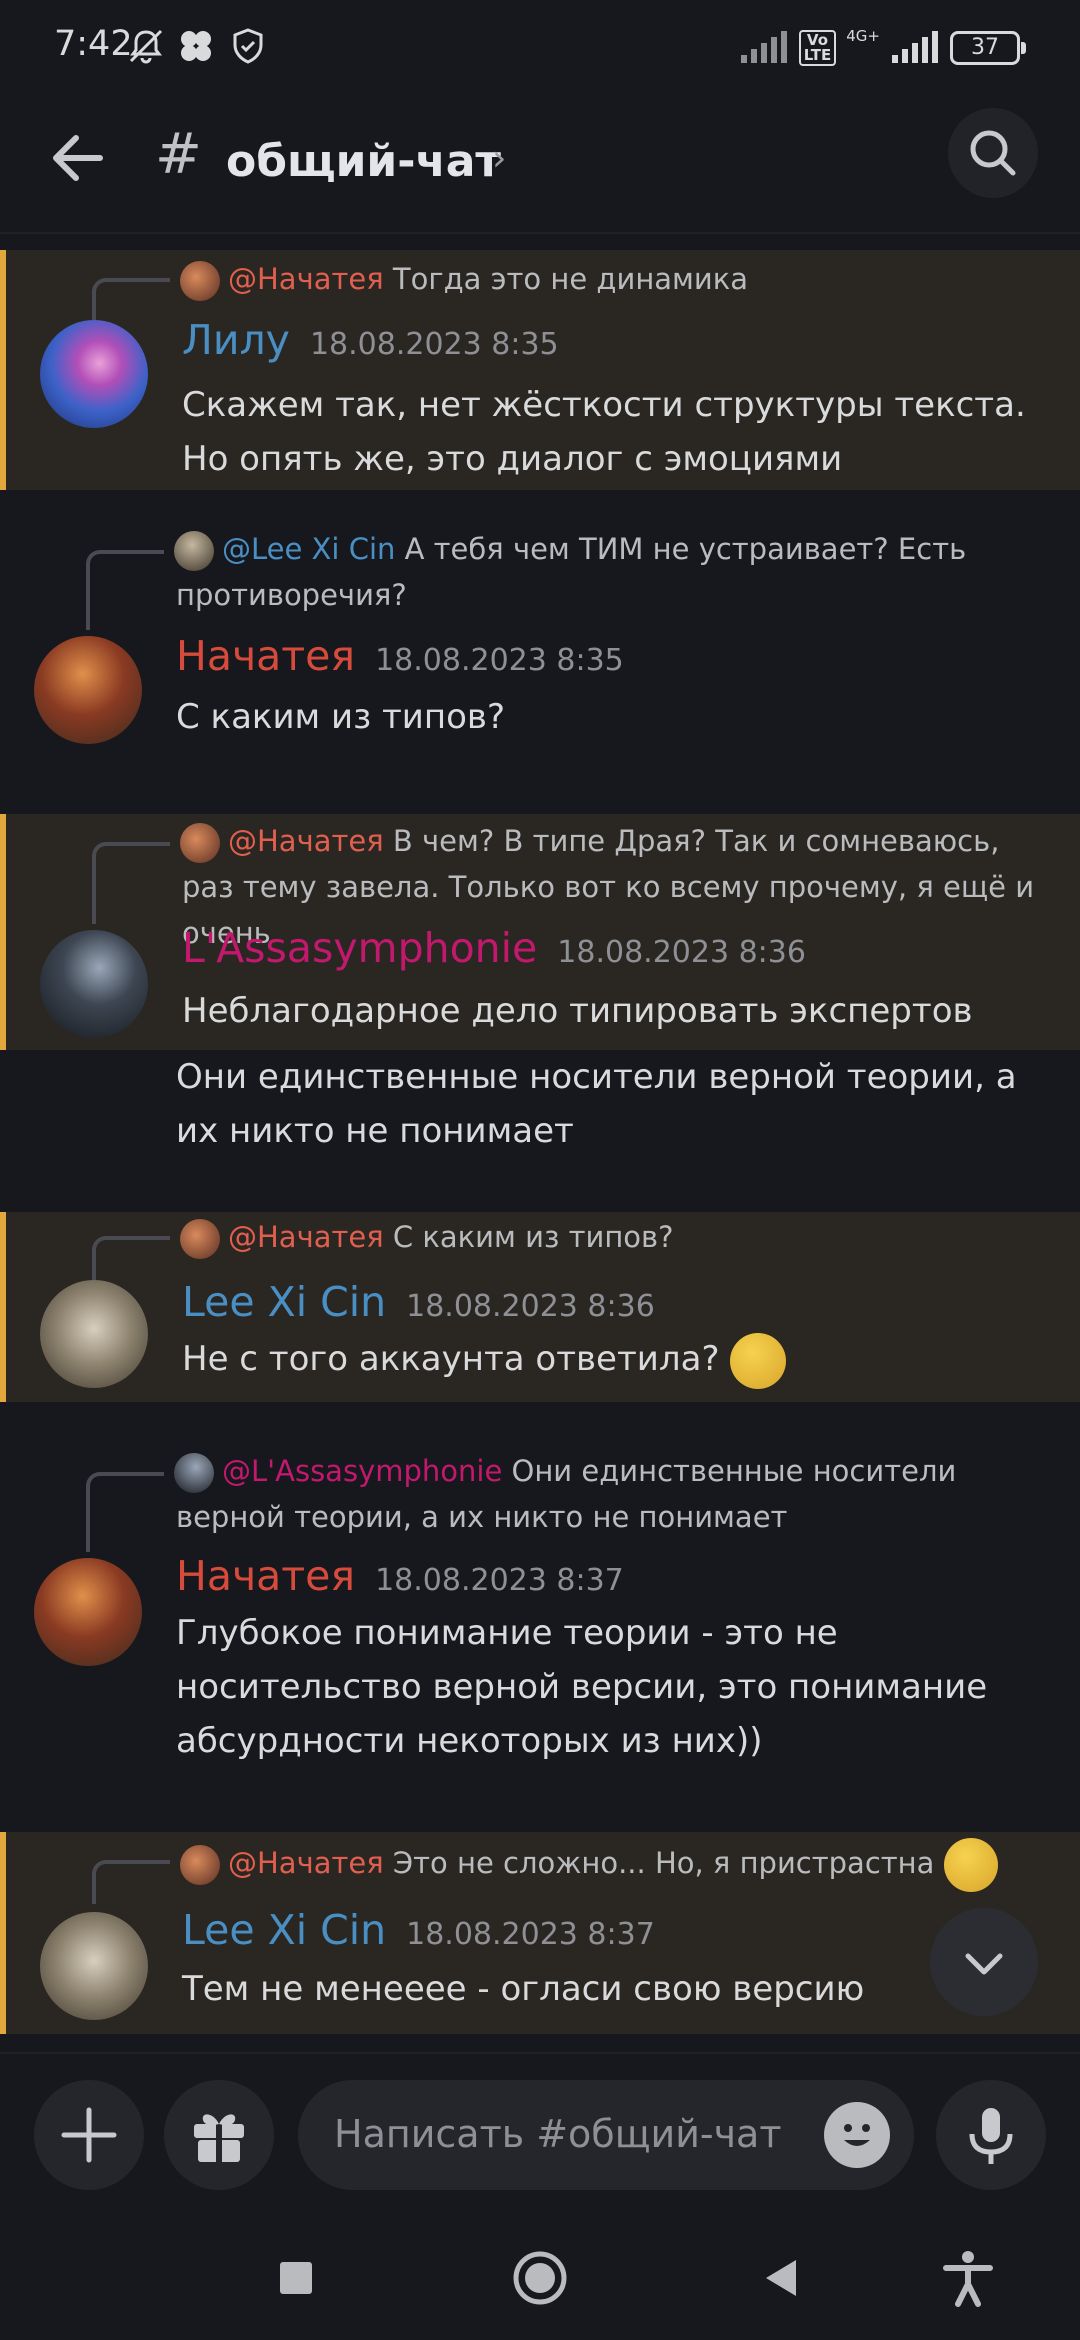 This screenshot has height=2340, width=1080. What do you see at coordinates (89, 2135) in the screenshot?
I see `add-attachment-button` at bounding box center [89, 2135].